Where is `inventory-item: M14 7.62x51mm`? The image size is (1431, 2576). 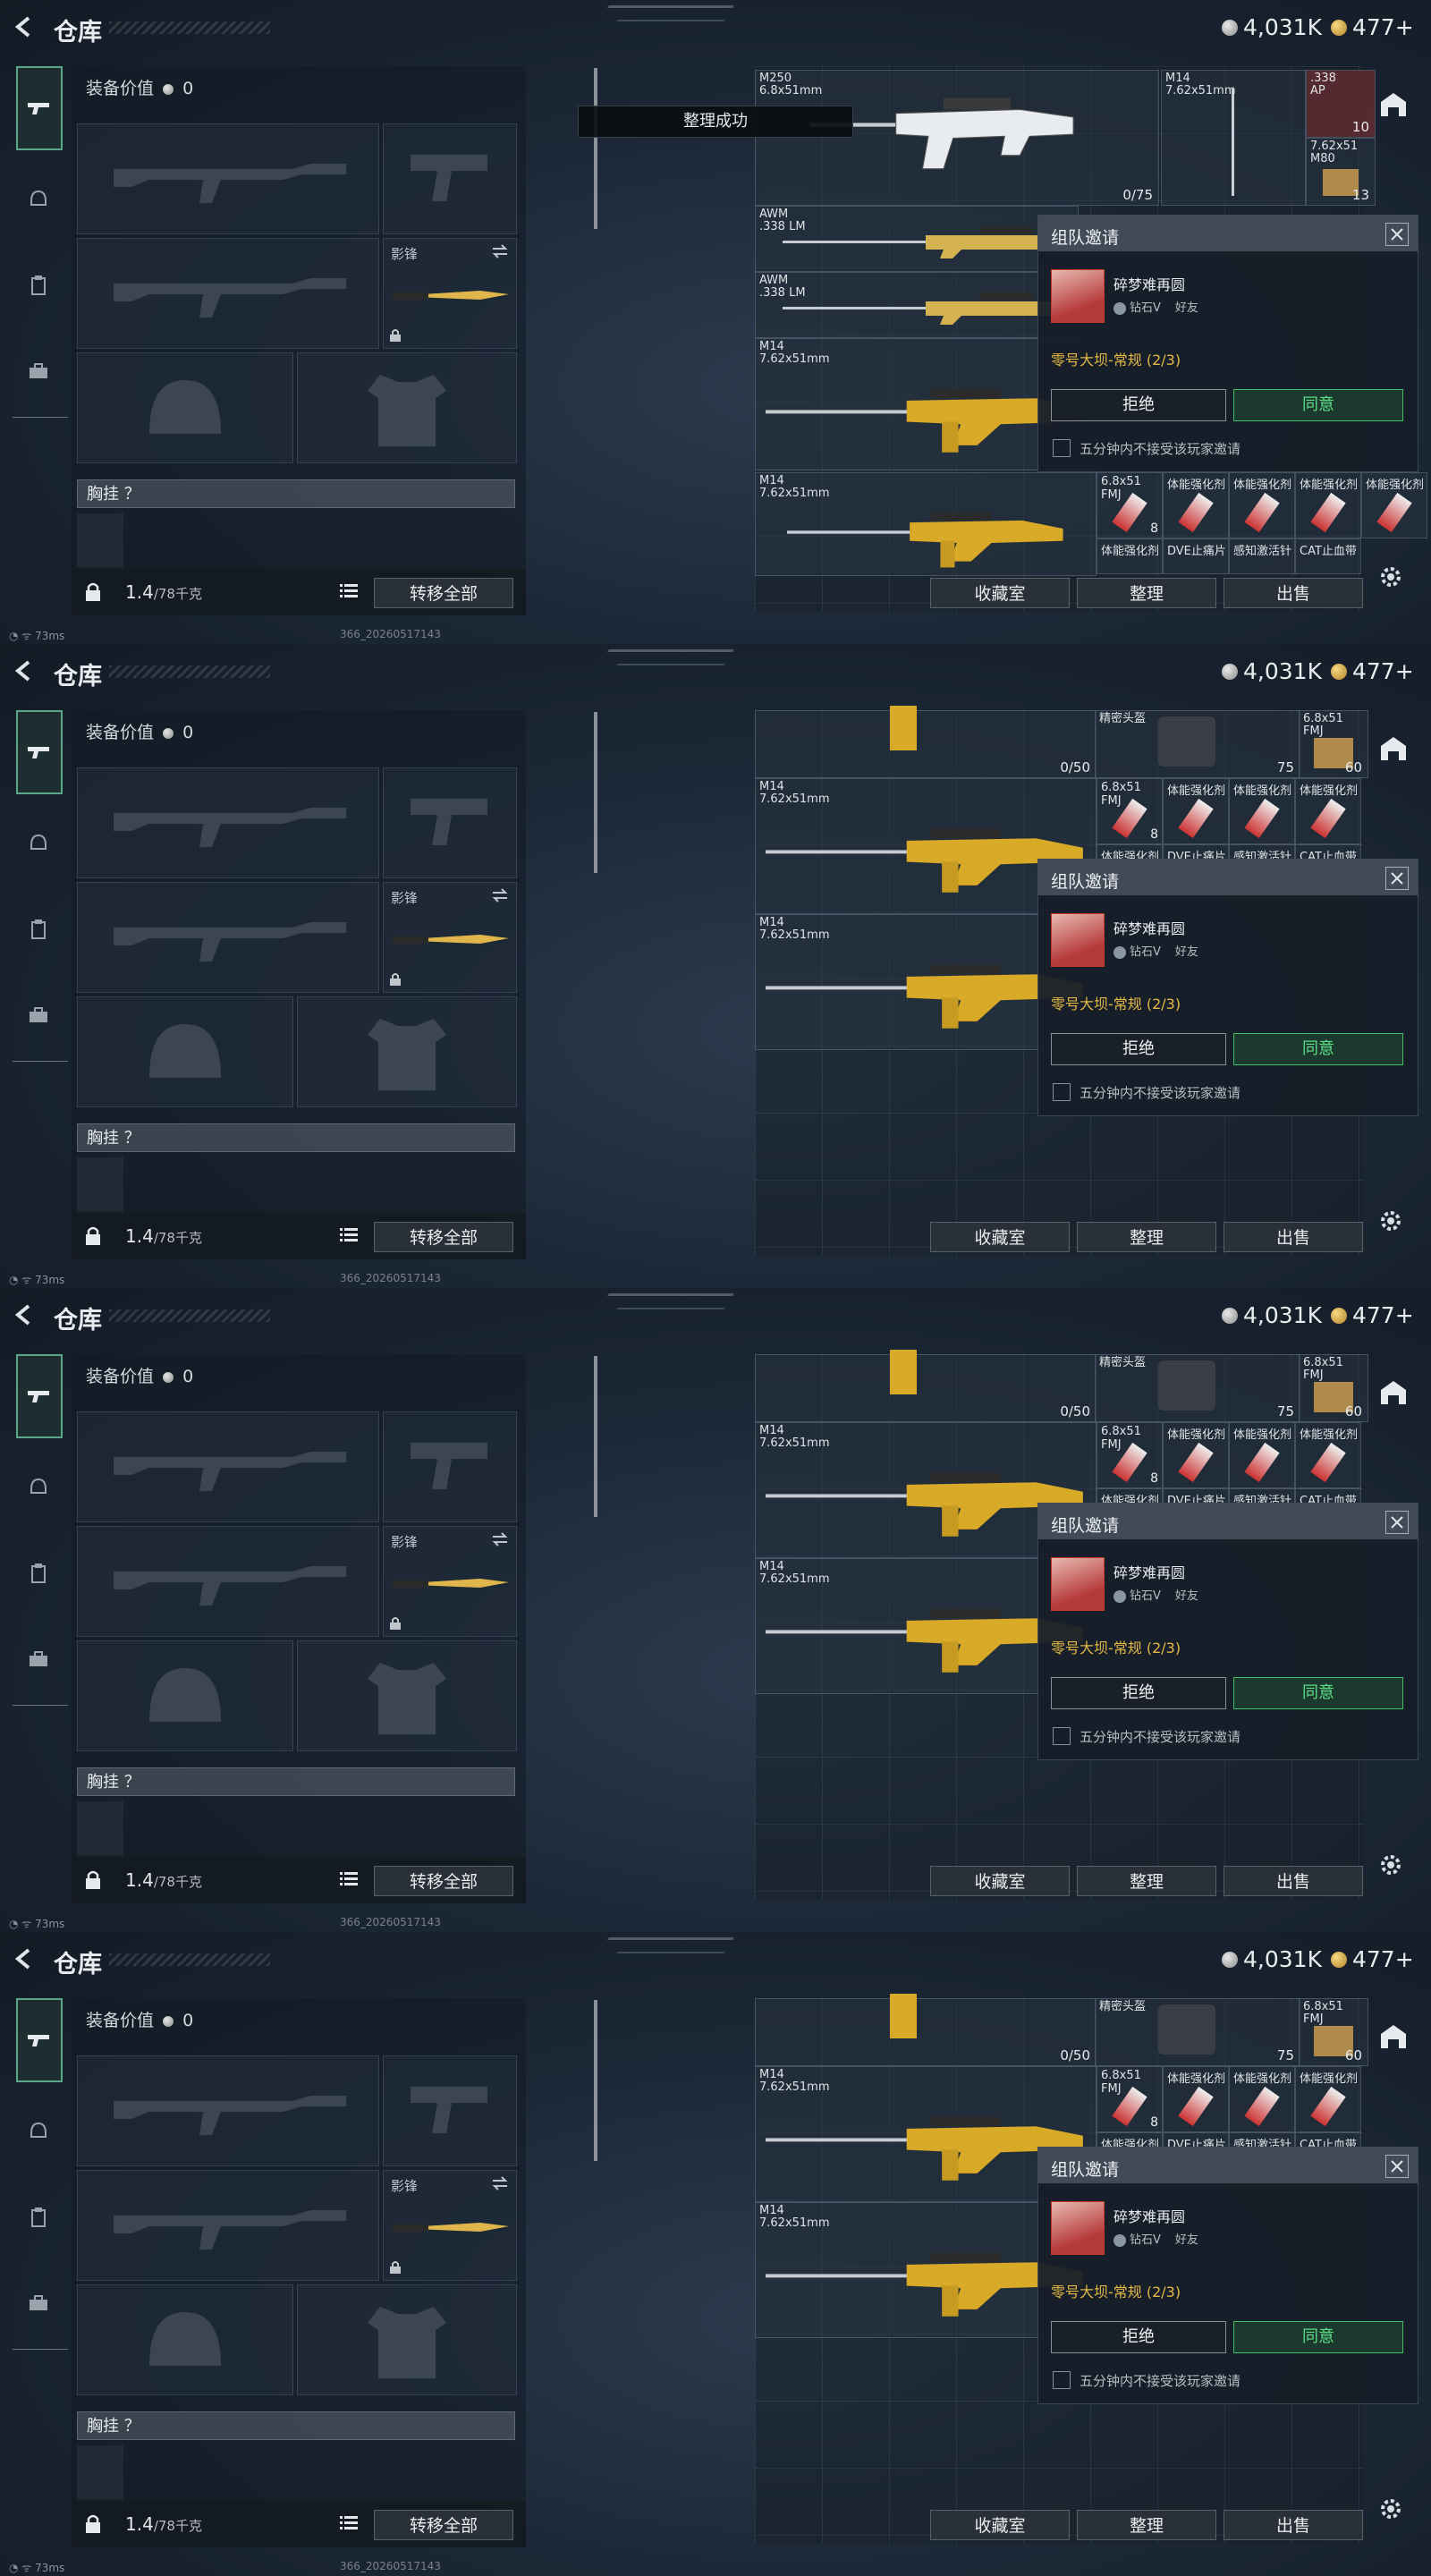 inventory-item: M14 7.62x51mm is located at coordinates (926, 524).